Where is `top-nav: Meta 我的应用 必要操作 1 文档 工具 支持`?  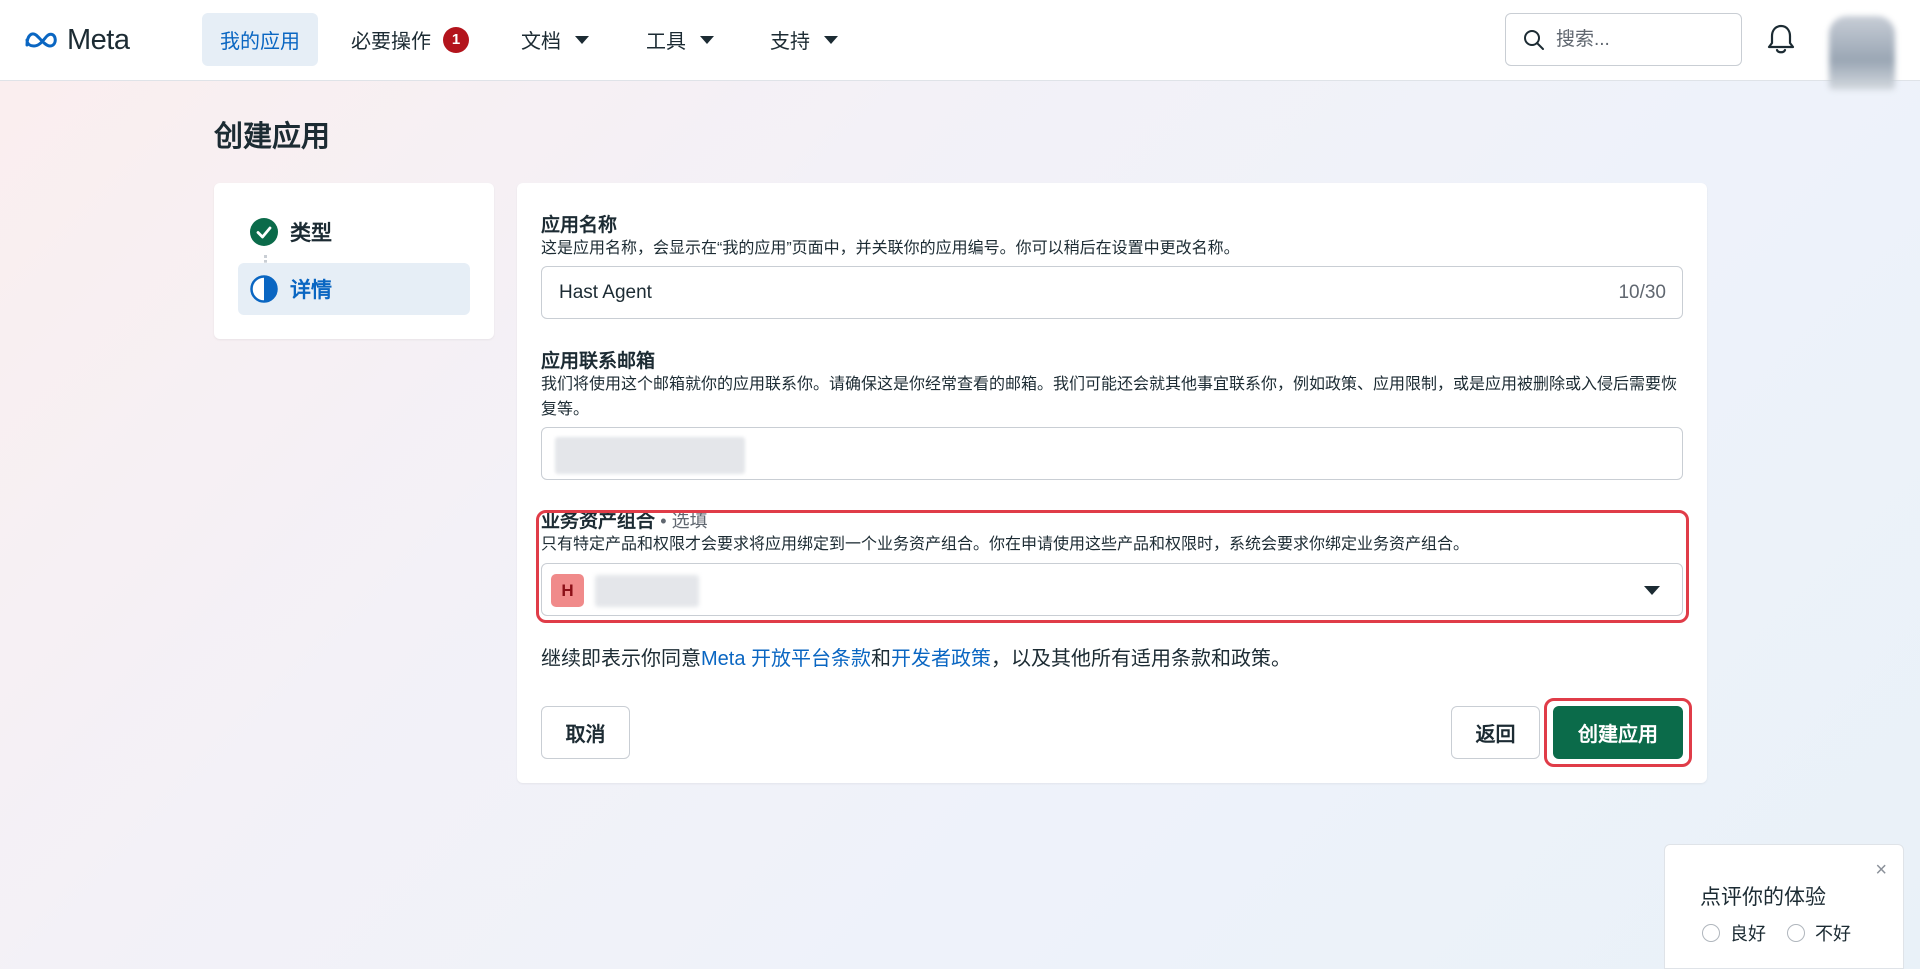 top-nav: Meta 我的应用 必要操作 1 文档 工具 支持 is located at coordinates (960, 45).